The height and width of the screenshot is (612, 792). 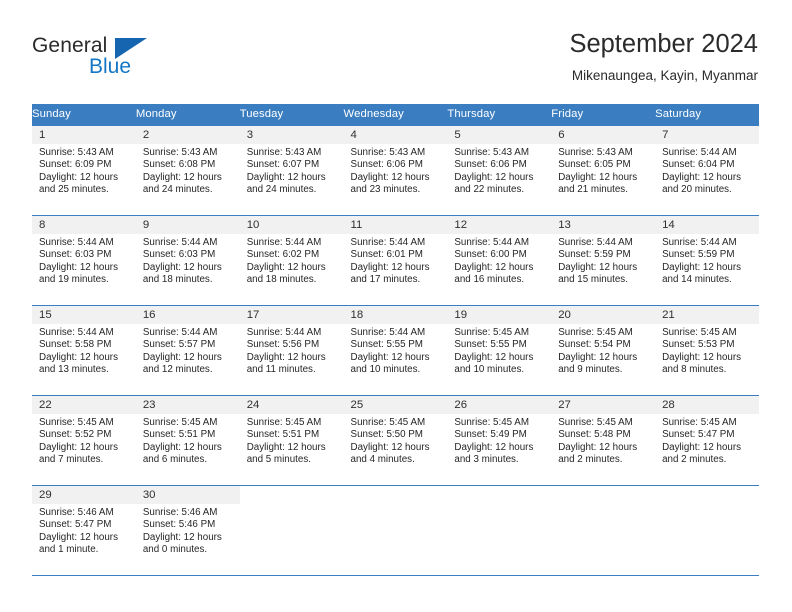 I want to click on daylight-text-line2: and 8 minutes., so click(x=694, y=370).